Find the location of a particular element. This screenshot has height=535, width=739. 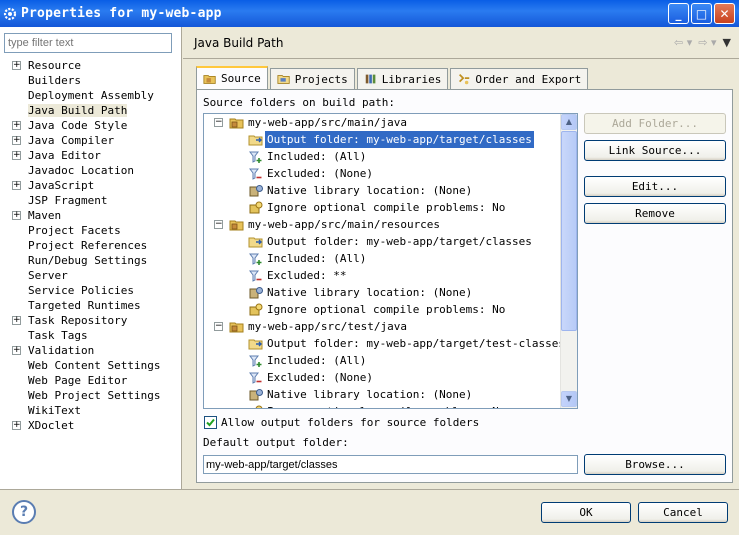

nav-item-java-build-path: Java Build Path is located at coordinates (86, 110).